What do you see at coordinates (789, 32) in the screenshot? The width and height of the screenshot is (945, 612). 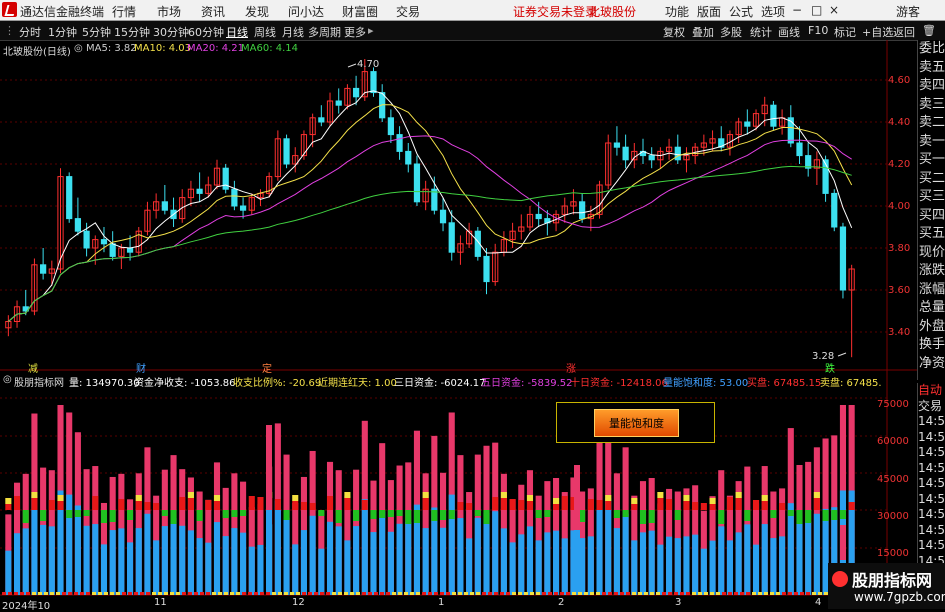 I see `tool-huaxian: 画线` at bounding box center [789, 32].